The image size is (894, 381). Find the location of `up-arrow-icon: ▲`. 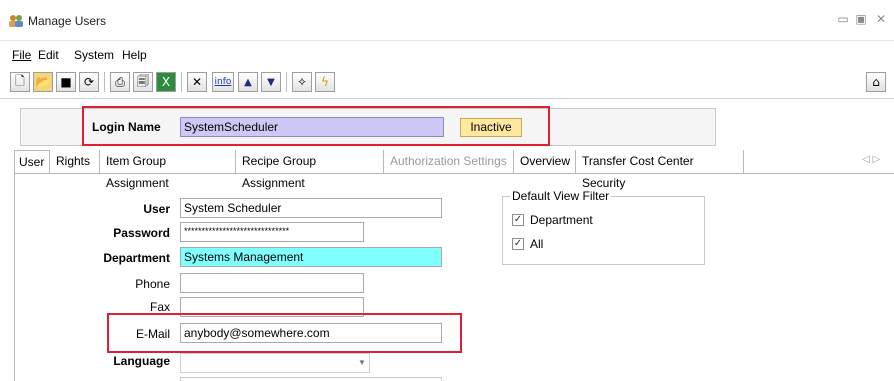

up-arrow-icon: ▲ is located at coordinates (248, 82).